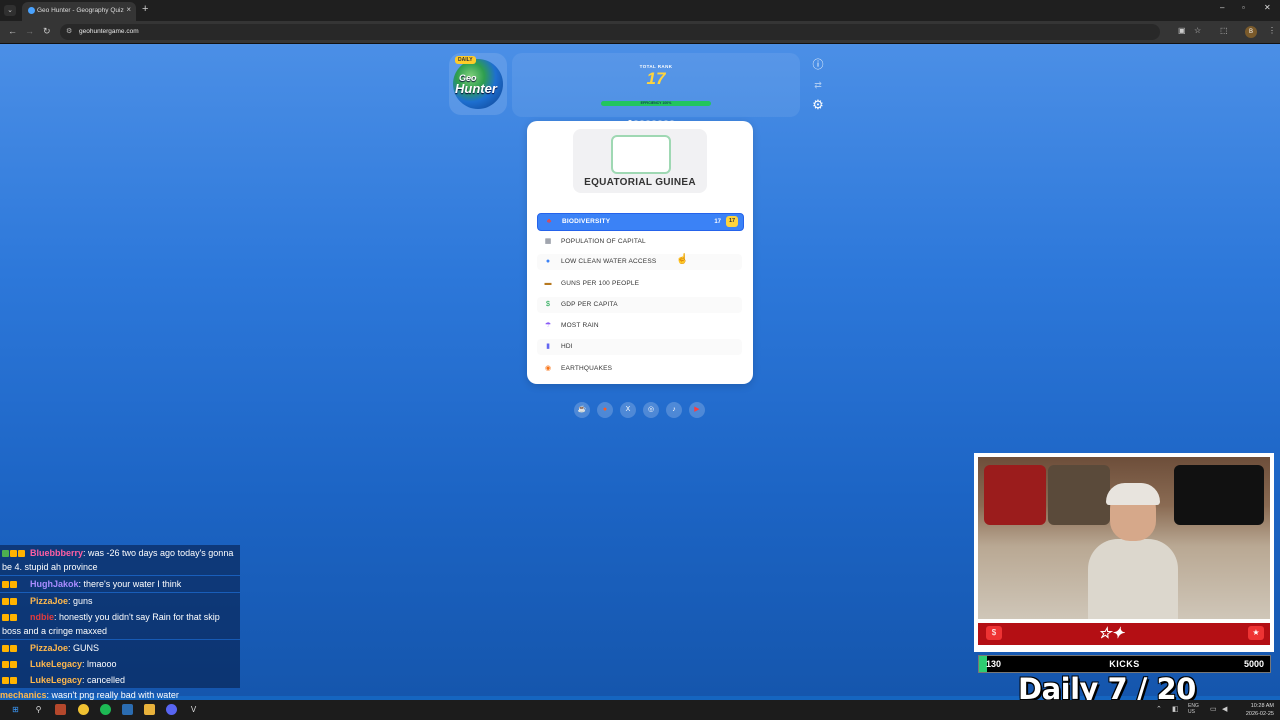 The height and width of the screenshot is (720, 1280). What do you see at coordinates (1251, 32) in the screenshot?
I see `profile-avatar: B` at bounding box center [1251, 32].